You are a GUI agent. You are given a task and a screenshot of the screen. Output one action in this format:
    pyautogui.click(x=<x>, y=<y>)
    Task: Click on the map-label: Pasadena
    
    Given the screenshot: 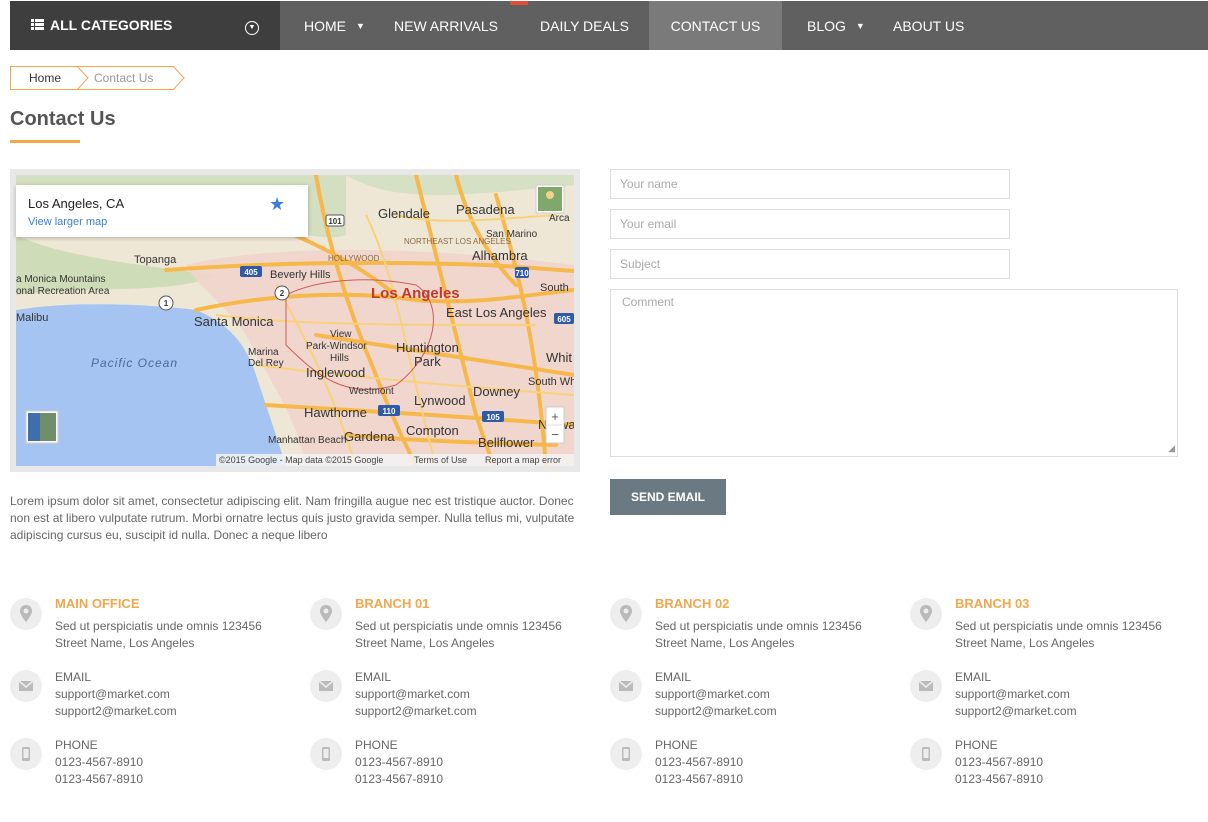 What is the action you would take?
    pyautogui.click(x=485, y=209)
    